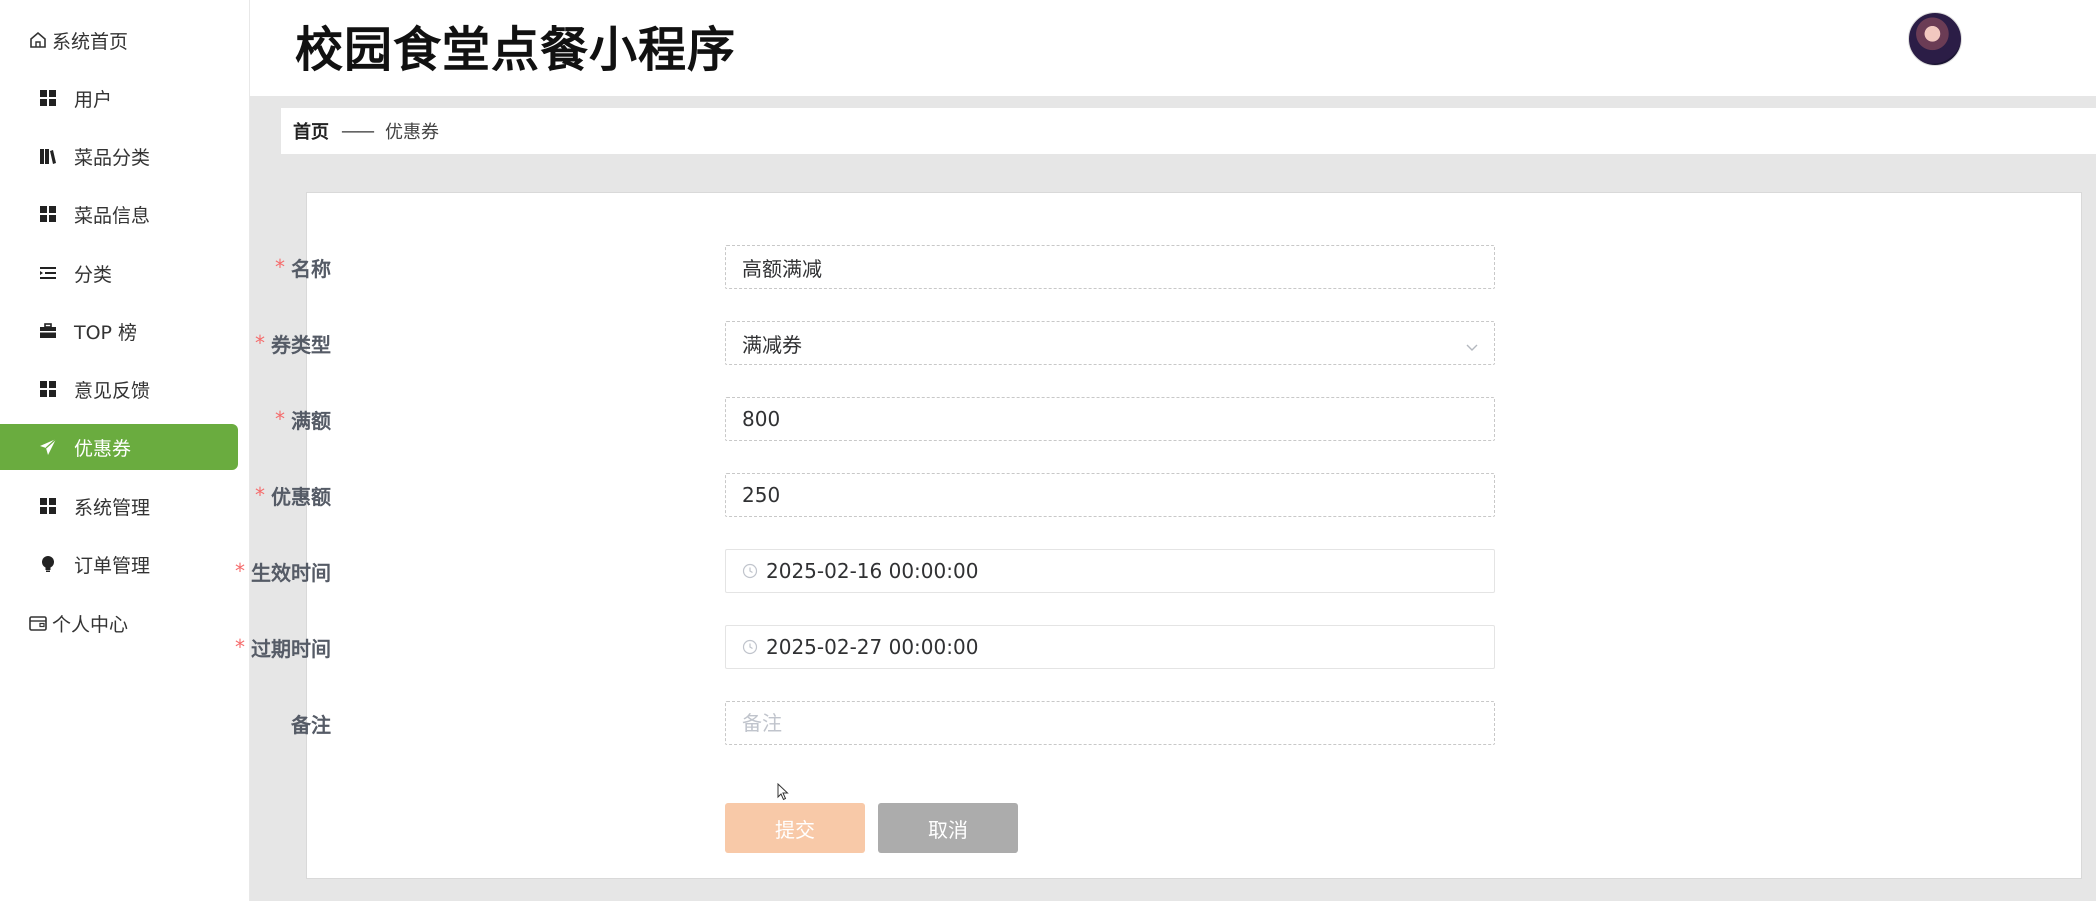 The height and width of the screenshot is (901, 2096). Describe the element at coordinates (772, 344) in the screenshot. I see `coupon-type-selected-value: 满减券` at that location.